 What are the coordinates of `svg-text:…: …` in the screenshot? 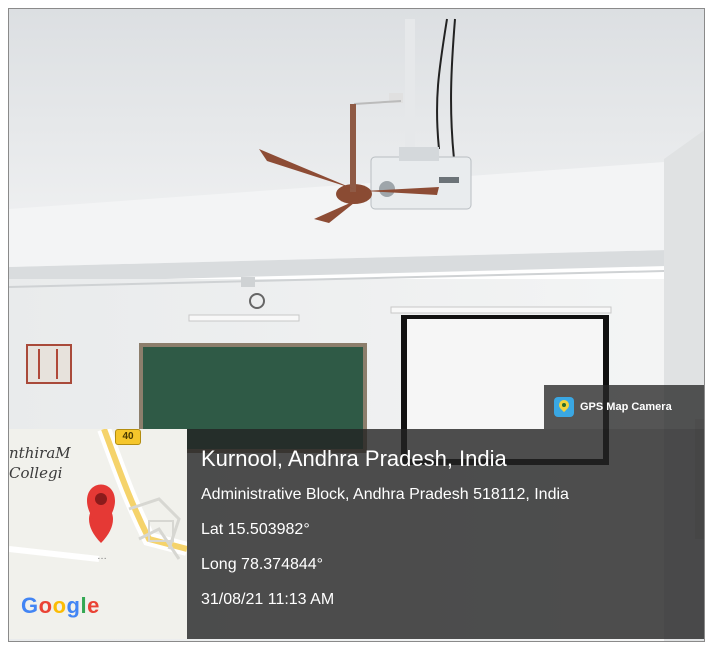 It's located at (102, 556).